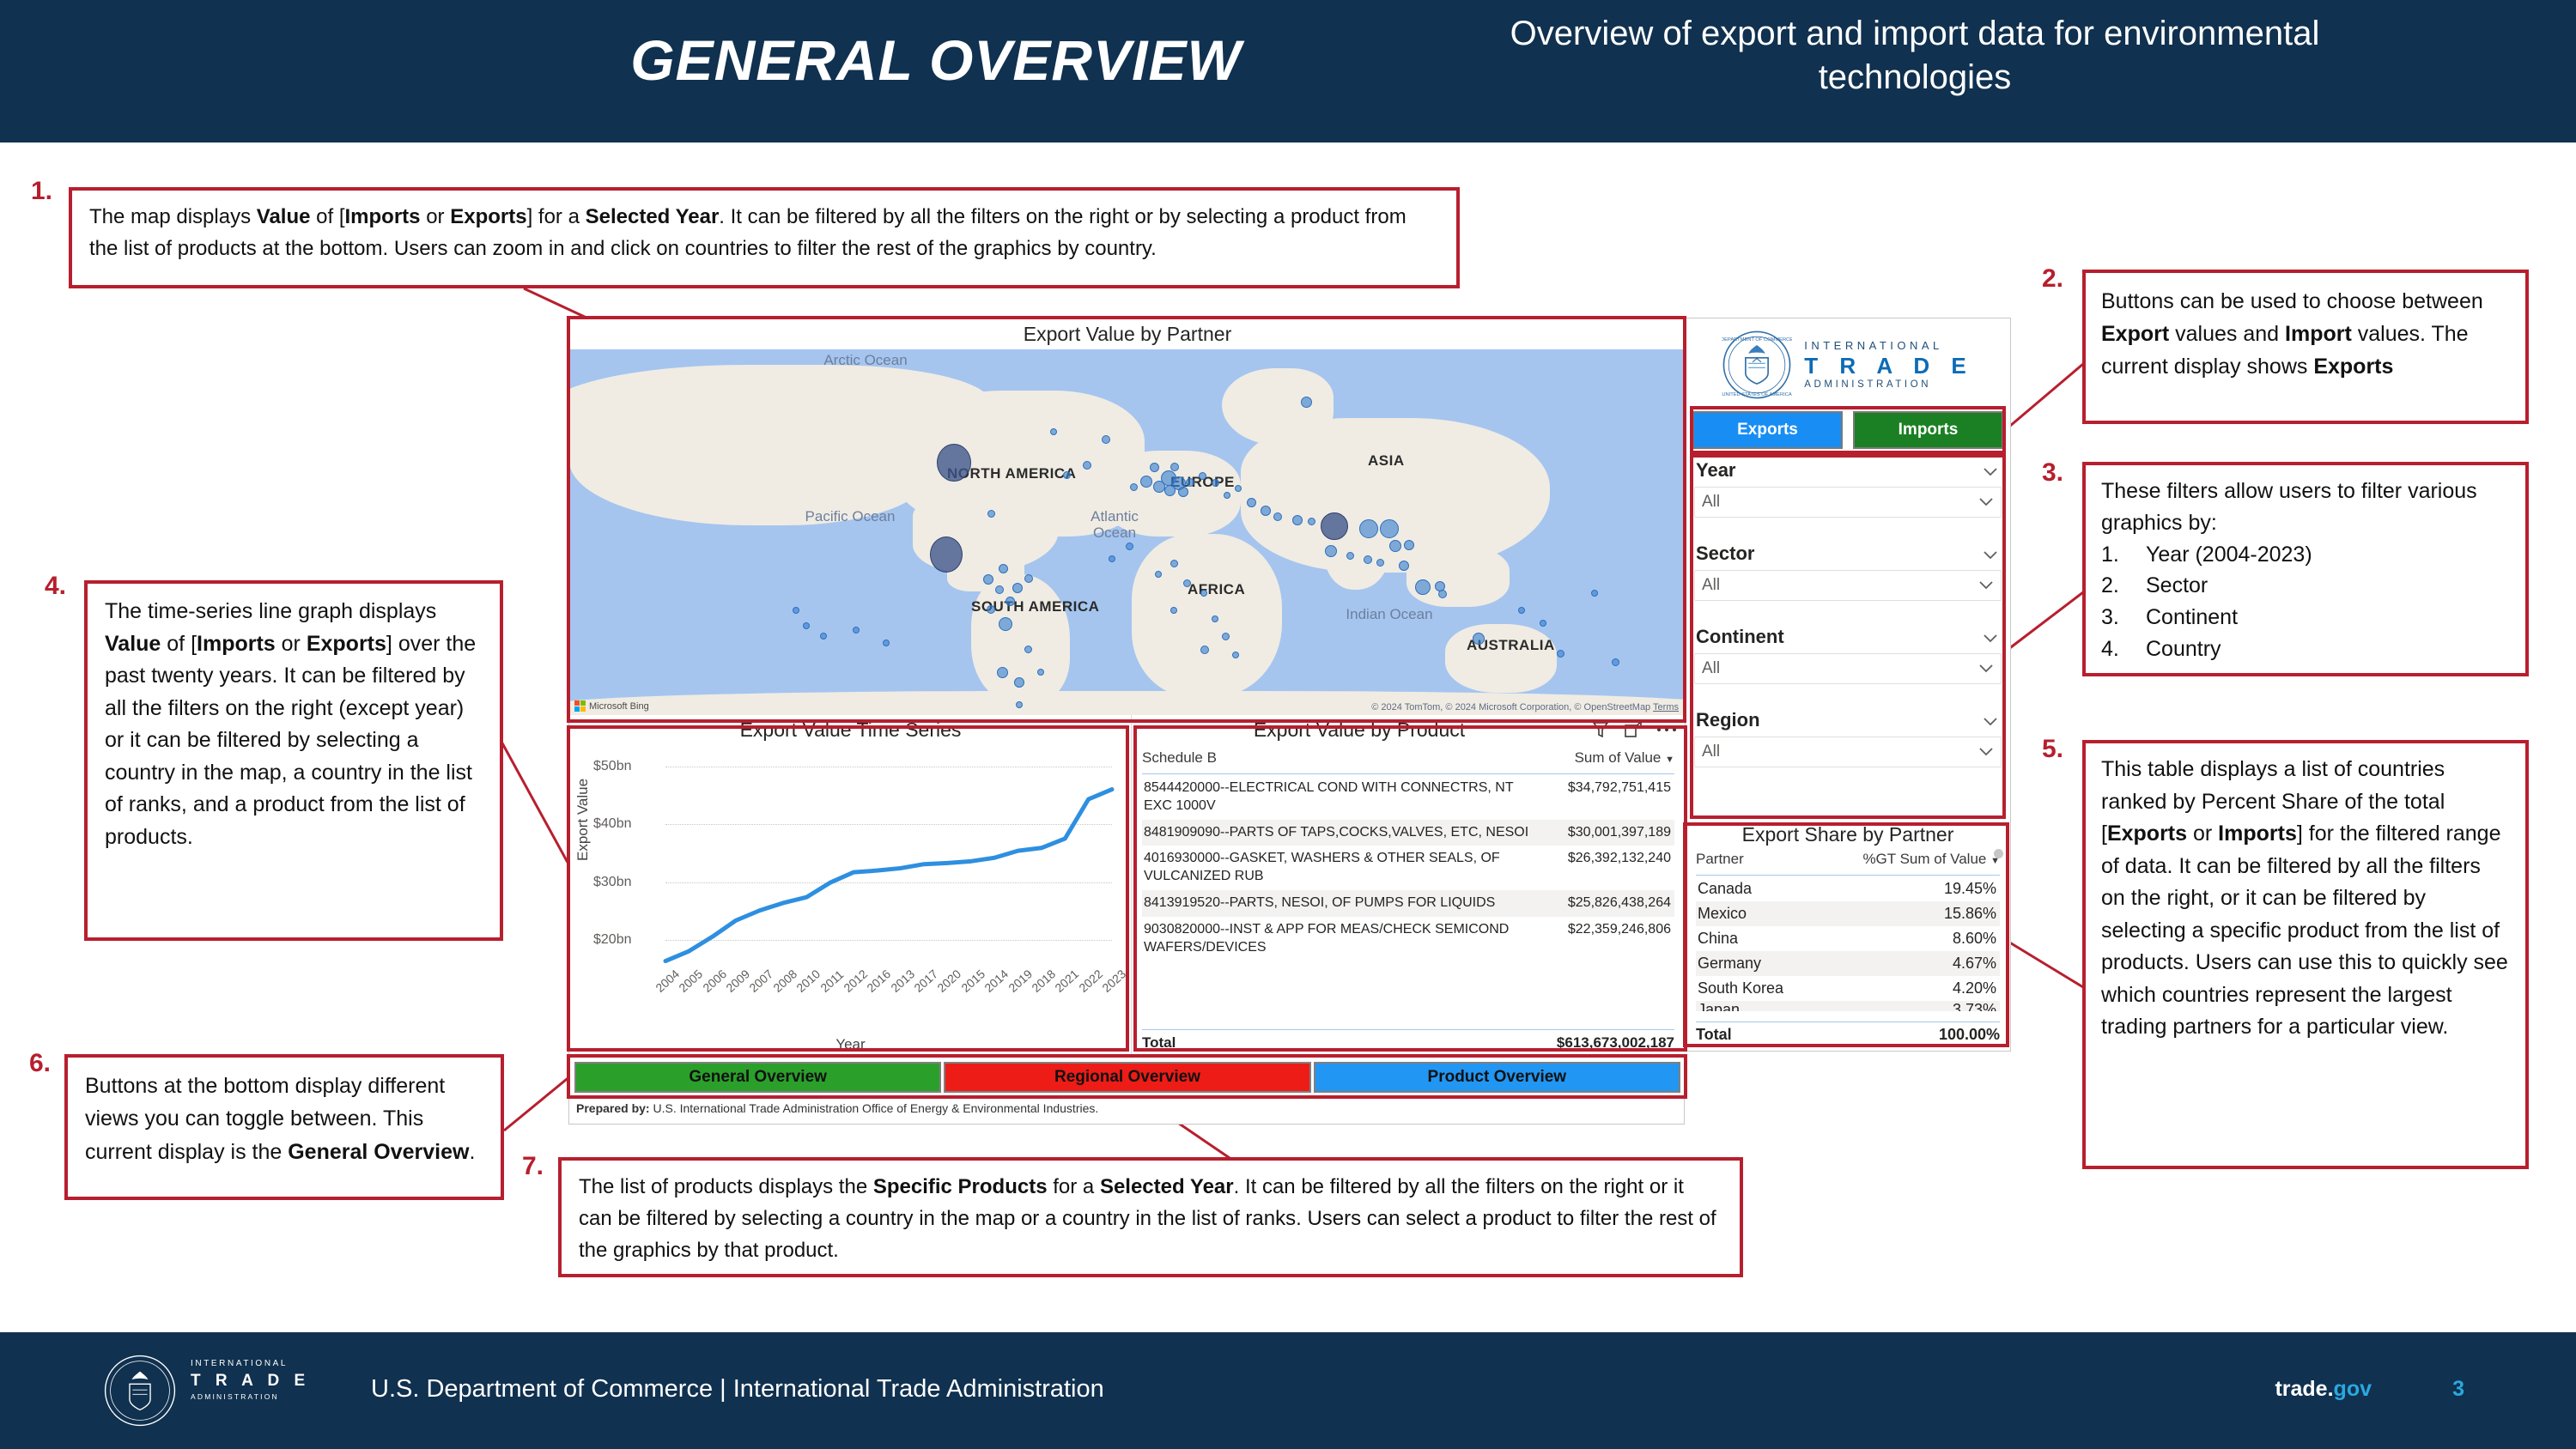  What do you see at coordinates (1496, 1077) in the screenshot?
I see `product-overview-button: Product Overview` at bounding box center [1496, 1077].